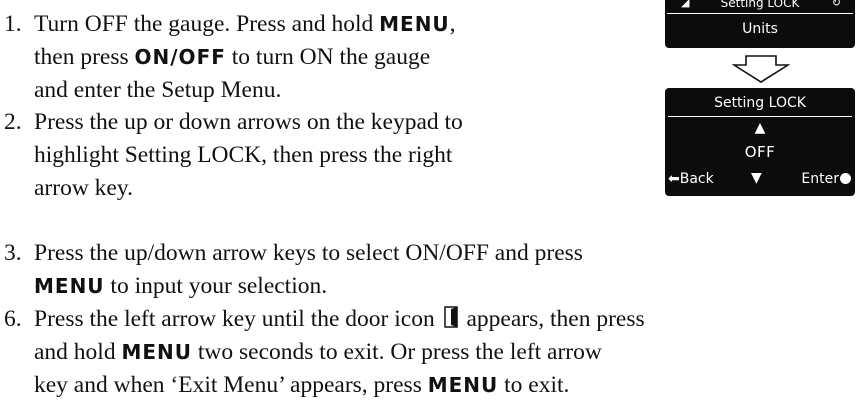 The width and height of the screenshot is (861, 402). What do you see at coordinates (760, 142) in the screenshot?
I see `lcd-screen-setting-lock: Setting LOCK ▲ OFF ⬅Back ▼ Enter` at bounding box center [760, 142].